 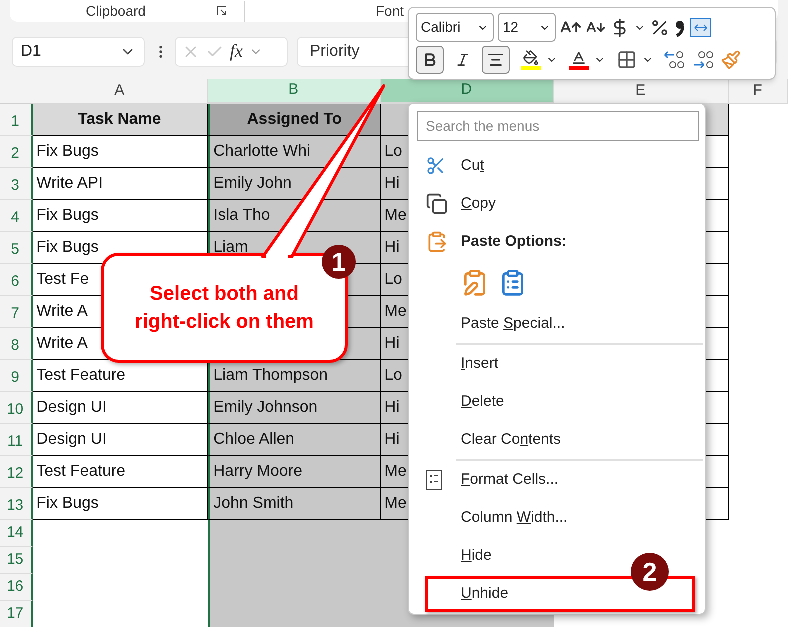 I want to click on font-size-dropdown: 12, so click(x=527, y=27).